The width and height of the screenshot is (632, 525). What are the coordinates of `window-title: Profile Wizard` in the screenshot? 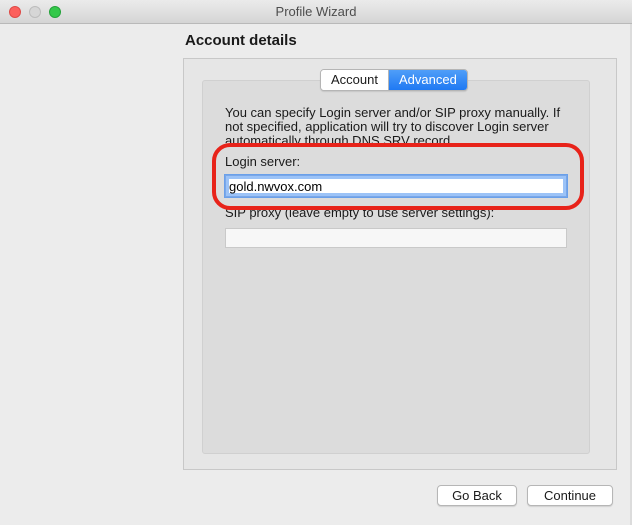 It's located at (316, 11).